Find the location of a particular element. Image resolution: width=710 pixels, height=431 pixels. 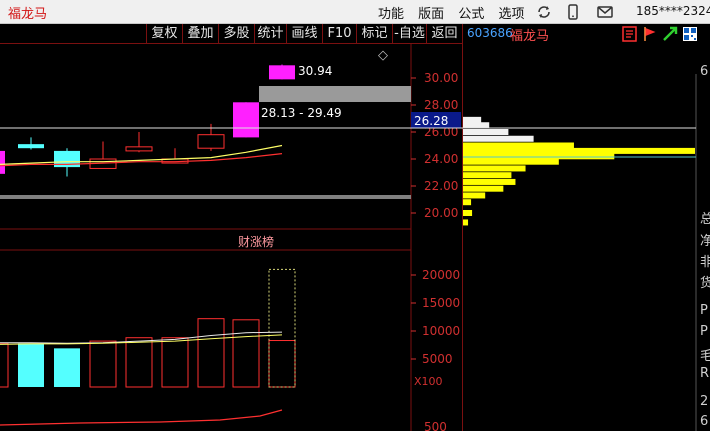

back-button: 返回 is located at coordinates (444, 34).